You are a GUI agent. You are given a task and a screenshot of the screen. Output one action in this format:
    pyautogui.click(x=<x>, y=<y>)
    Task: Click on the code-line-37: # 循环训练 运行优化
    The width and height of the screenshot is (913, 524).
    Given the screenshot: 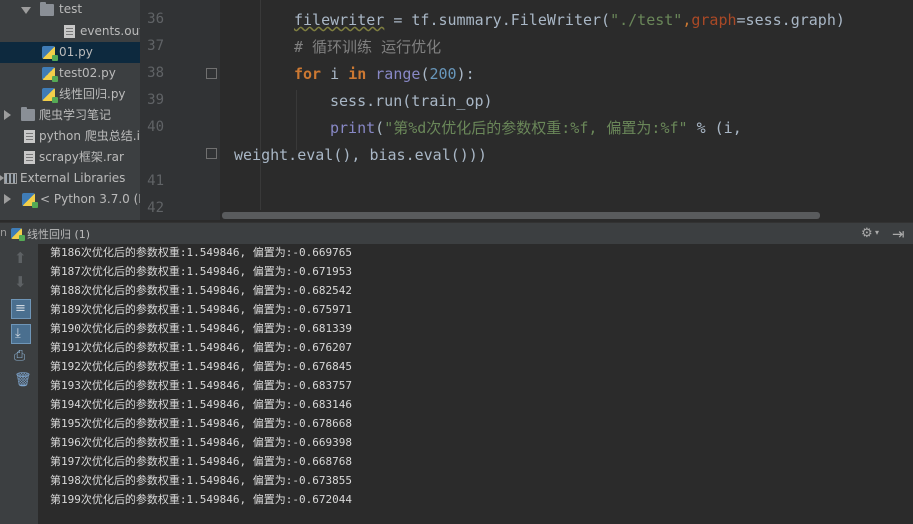 What is the action you would take?
    pyautogui.click(x=367, y=47)
    